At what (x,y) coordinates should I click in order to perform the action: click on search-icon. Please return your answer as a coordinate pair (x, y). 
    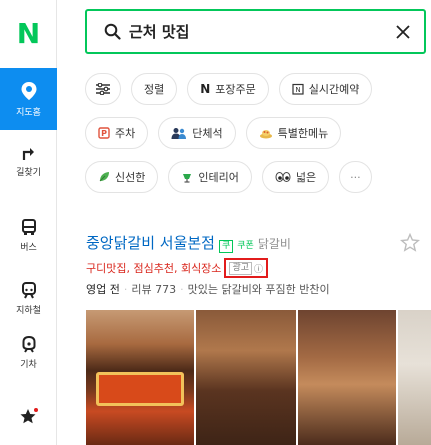
    Looking at the image, I should click on (112, 31).